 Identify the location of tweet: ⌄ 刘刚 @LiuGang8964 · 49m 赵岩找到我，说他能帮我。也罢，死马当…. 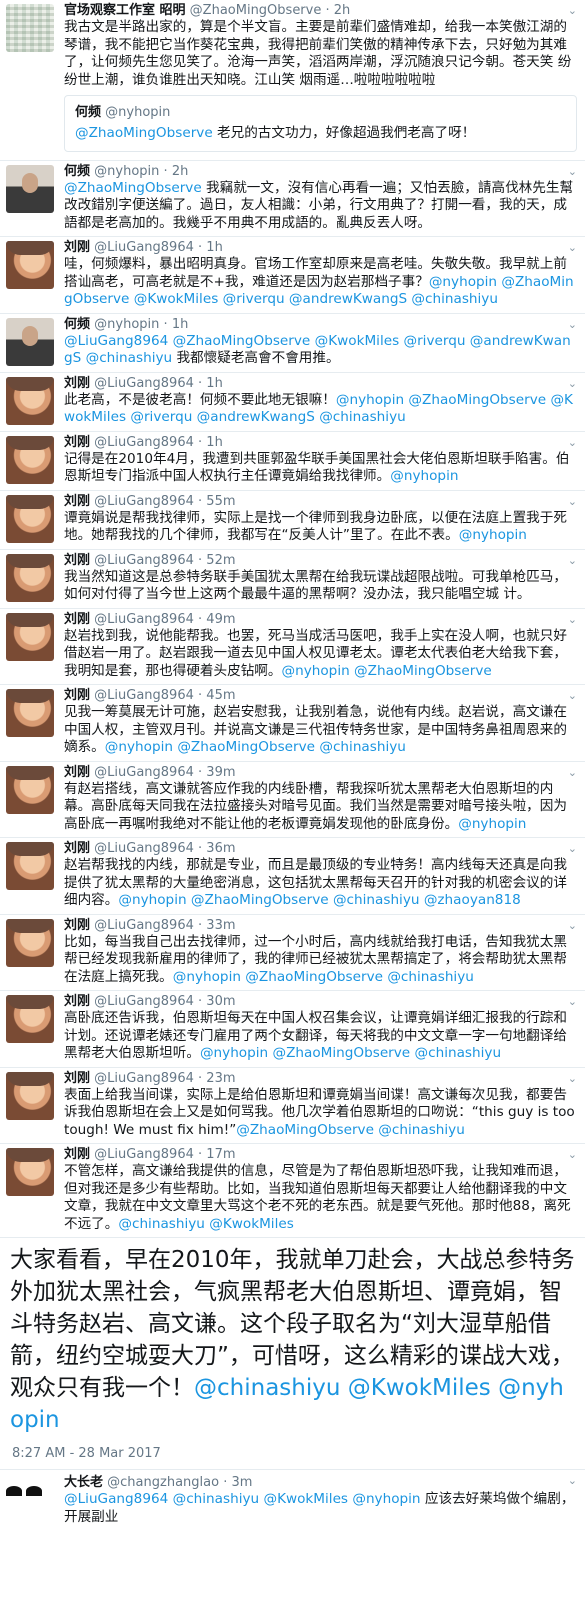
(292, 647).